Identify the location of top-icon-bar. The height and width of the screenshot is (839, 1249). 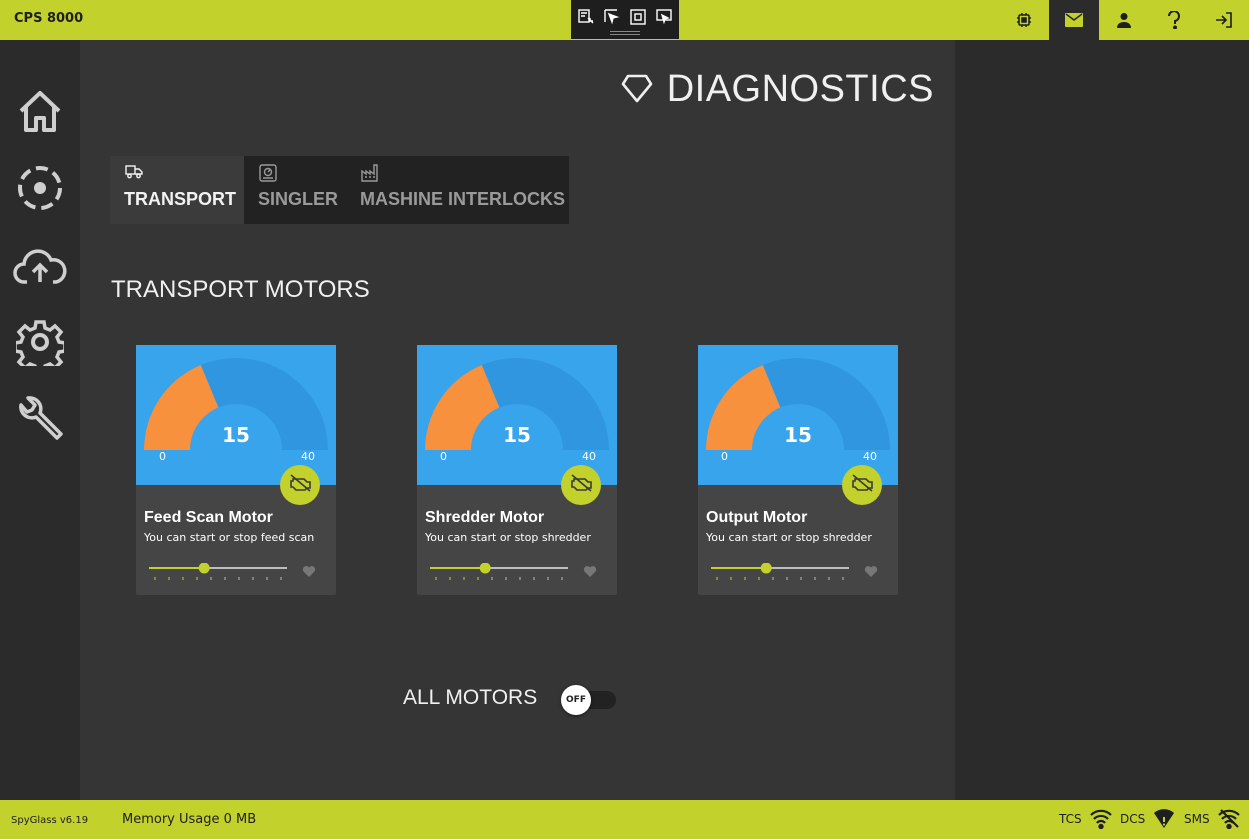
(1124, 20).